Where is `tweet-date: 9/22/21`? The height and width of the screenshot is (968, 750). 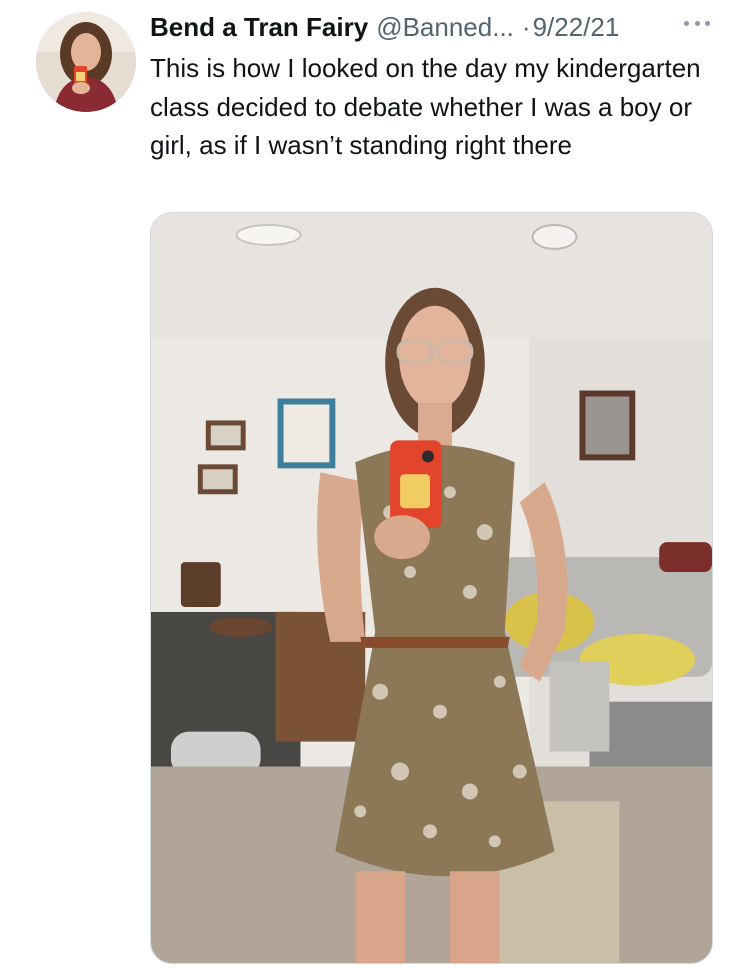 tweet-date: 9/22/21 is located at coordinates (576, 27).